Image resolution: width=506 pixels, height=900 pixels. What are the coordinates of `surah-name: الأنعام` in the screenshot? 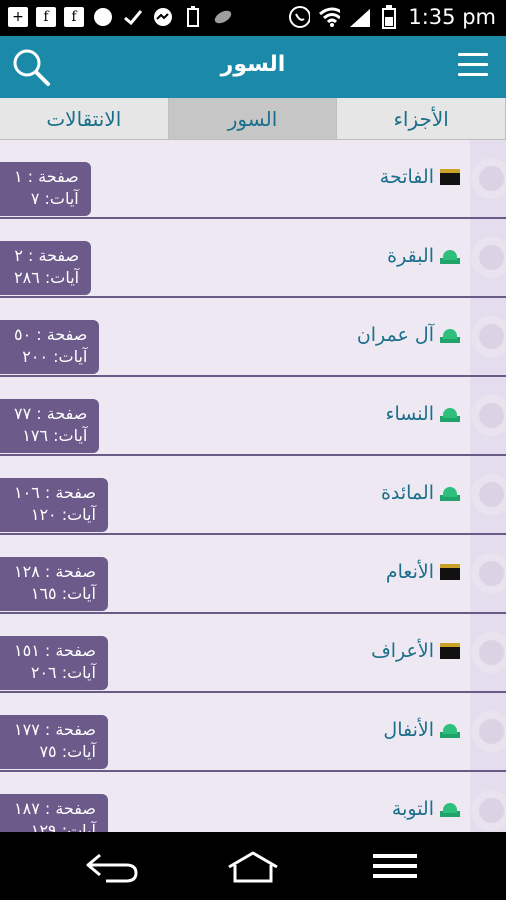 It's located at (423, 572).